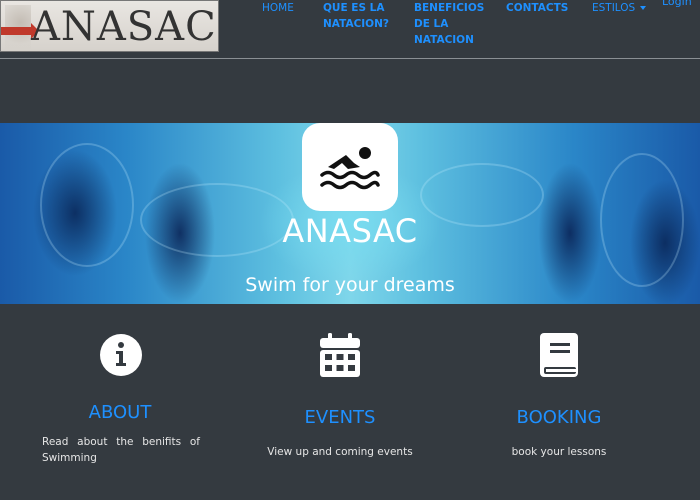  What do you see at coordinates (559, 452) in the screenshot?
I see `feature-booking-text: book your lessons` at bounding box center [559, 452].